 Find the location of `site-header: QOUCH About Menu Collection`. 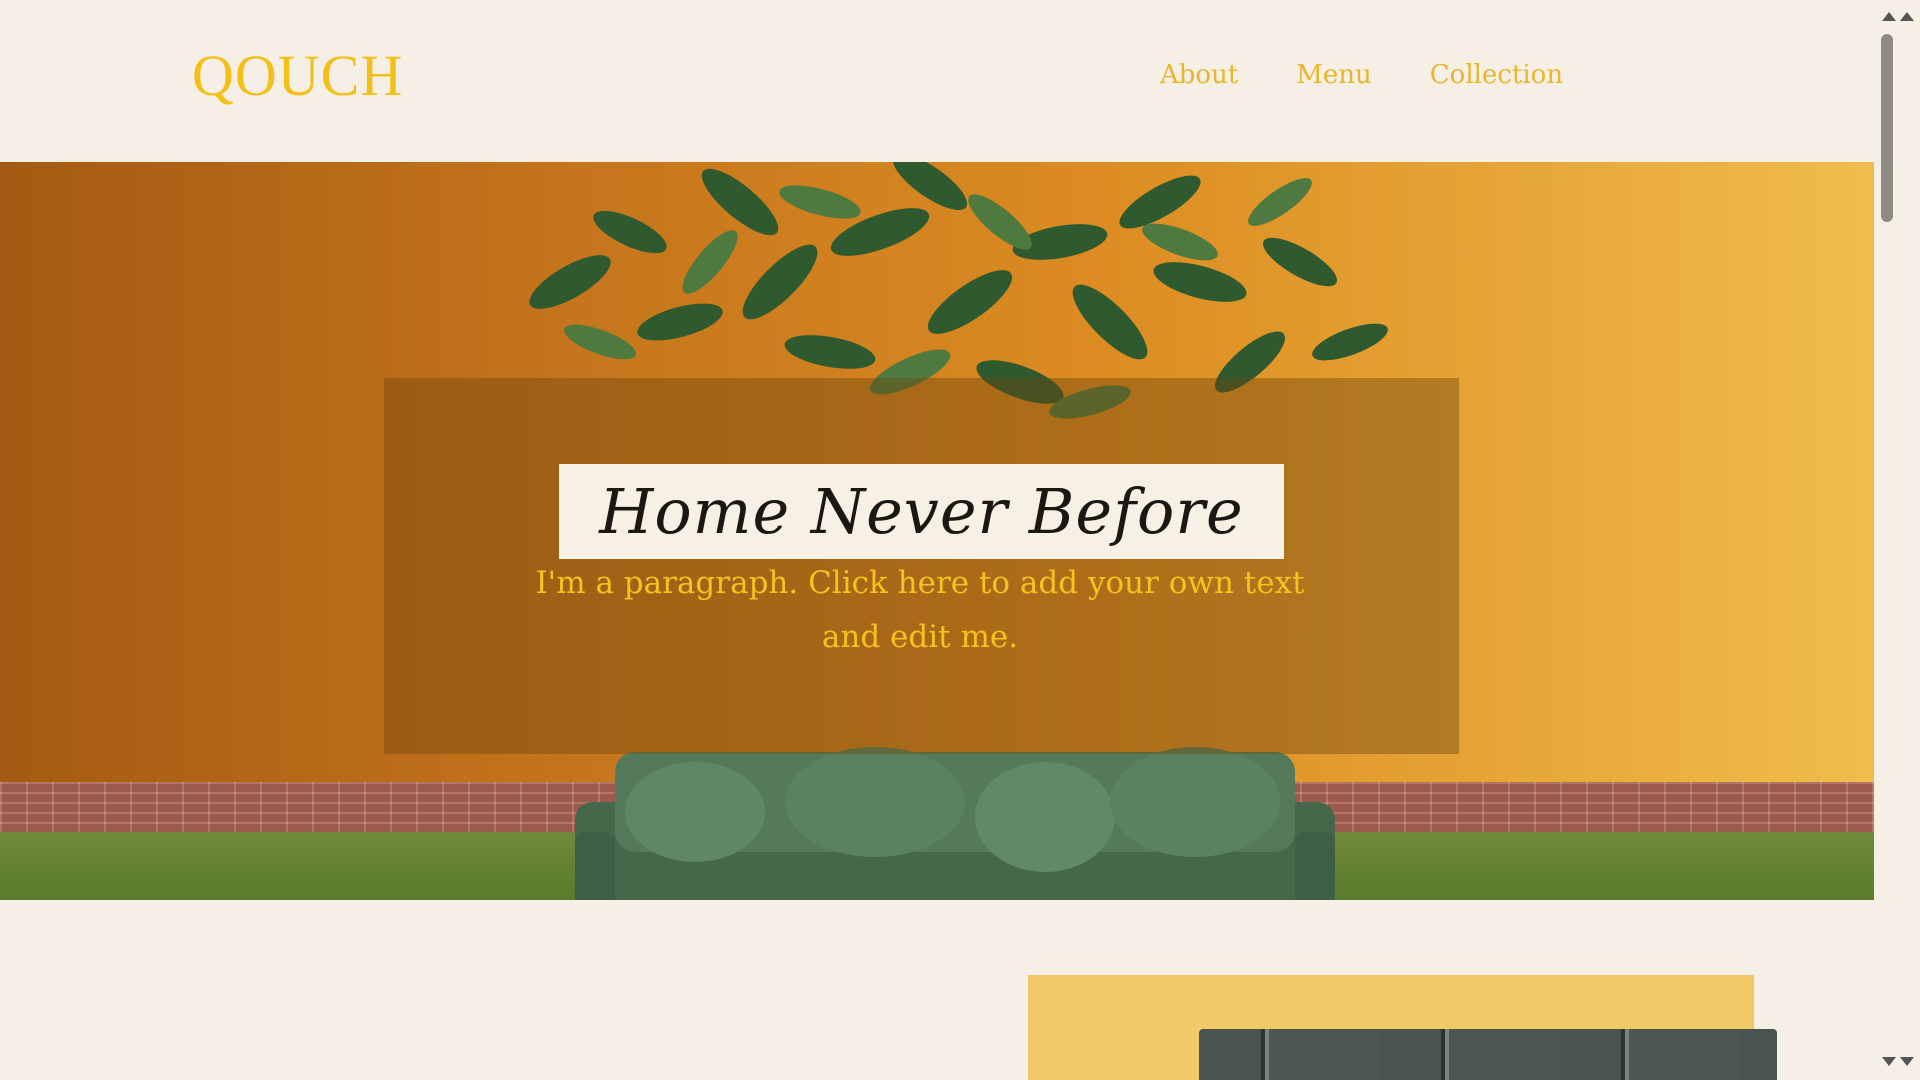

site-header: QOUCH About Menu Collection is located at coordinates (937, 81).